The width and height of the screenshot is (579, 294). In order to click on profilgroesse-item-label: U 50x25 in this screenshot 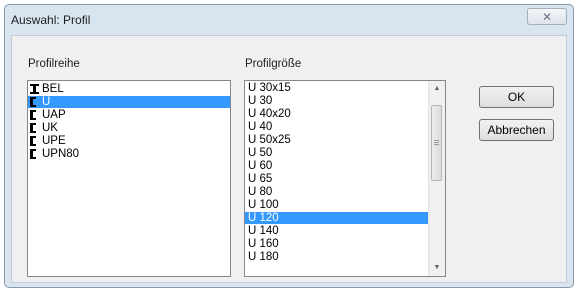, I will do `click(269, 140)`.